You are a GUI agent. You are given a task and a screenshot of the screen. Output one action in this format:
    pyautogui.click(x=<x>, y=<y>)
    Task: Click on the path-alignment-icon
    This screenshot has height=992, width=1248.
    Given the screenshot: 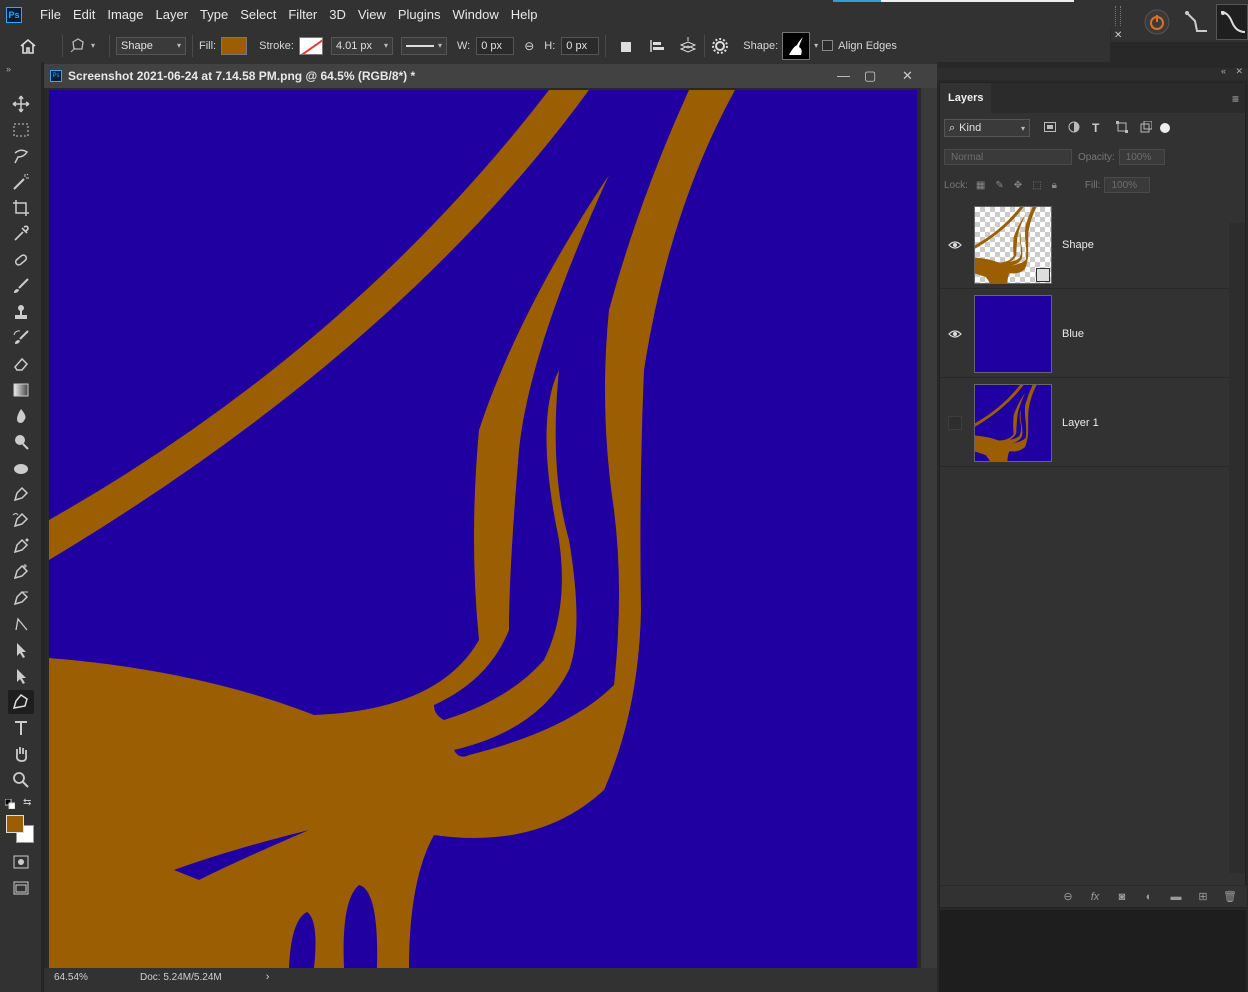 What is the action you would take?
    pyautogui.click(x=657, y=46)
    